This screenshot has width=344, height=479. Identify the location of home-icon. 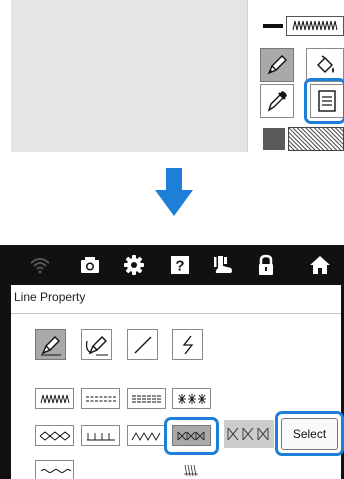
(320, 265).